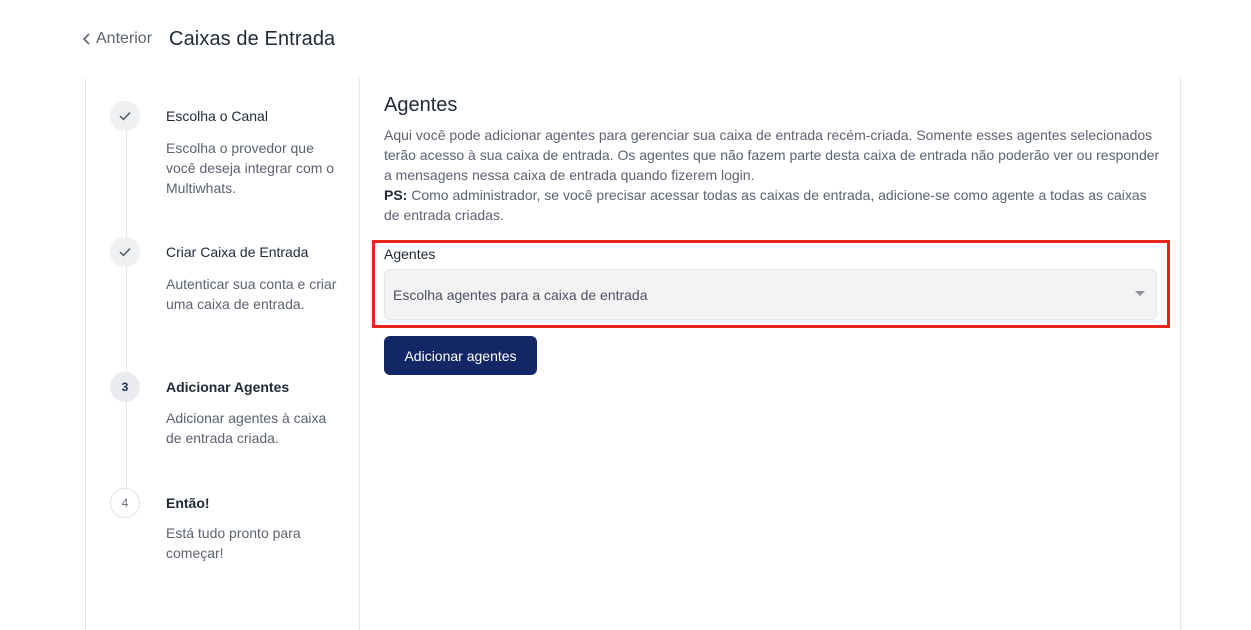  I want to click on chevron-left-icon, so click(86, 39).